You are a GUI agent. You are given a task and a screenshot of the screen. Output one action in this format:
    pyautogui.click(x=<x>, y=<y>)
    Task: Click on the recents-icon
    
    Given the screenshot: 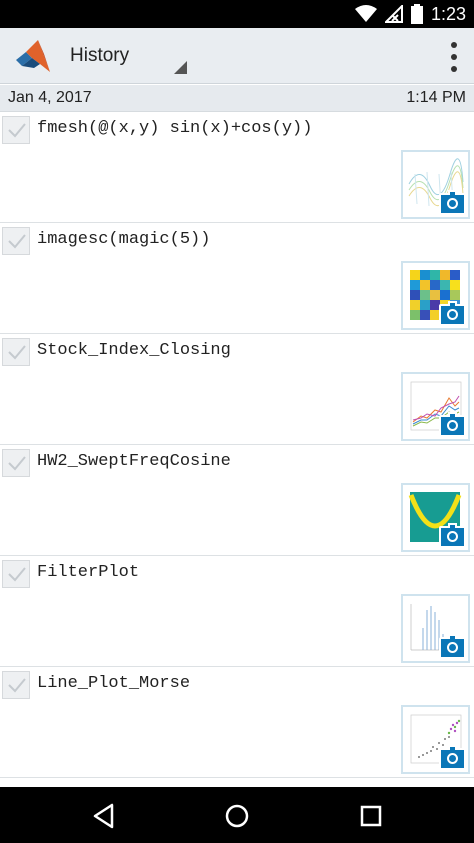 What is the action you would take?
    pyautogui.click(x=371, y=816)
    